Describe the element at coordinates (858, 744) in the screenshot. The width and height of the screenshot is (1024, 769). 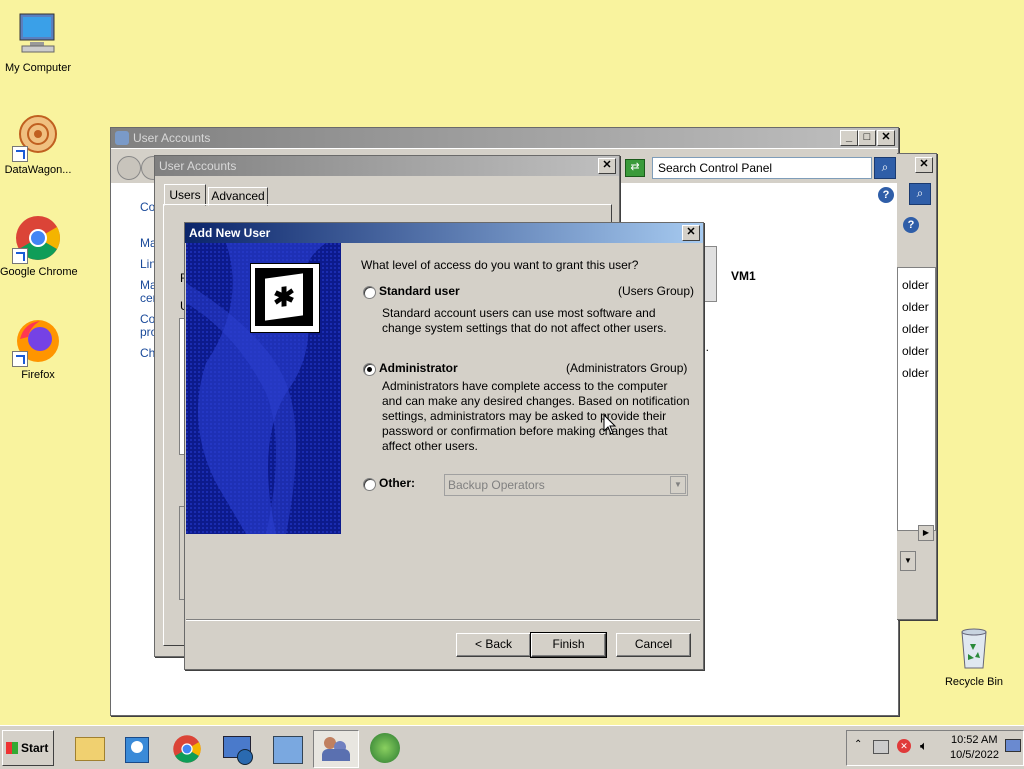
I see `show-hidden-icon: ⌃` at that location.